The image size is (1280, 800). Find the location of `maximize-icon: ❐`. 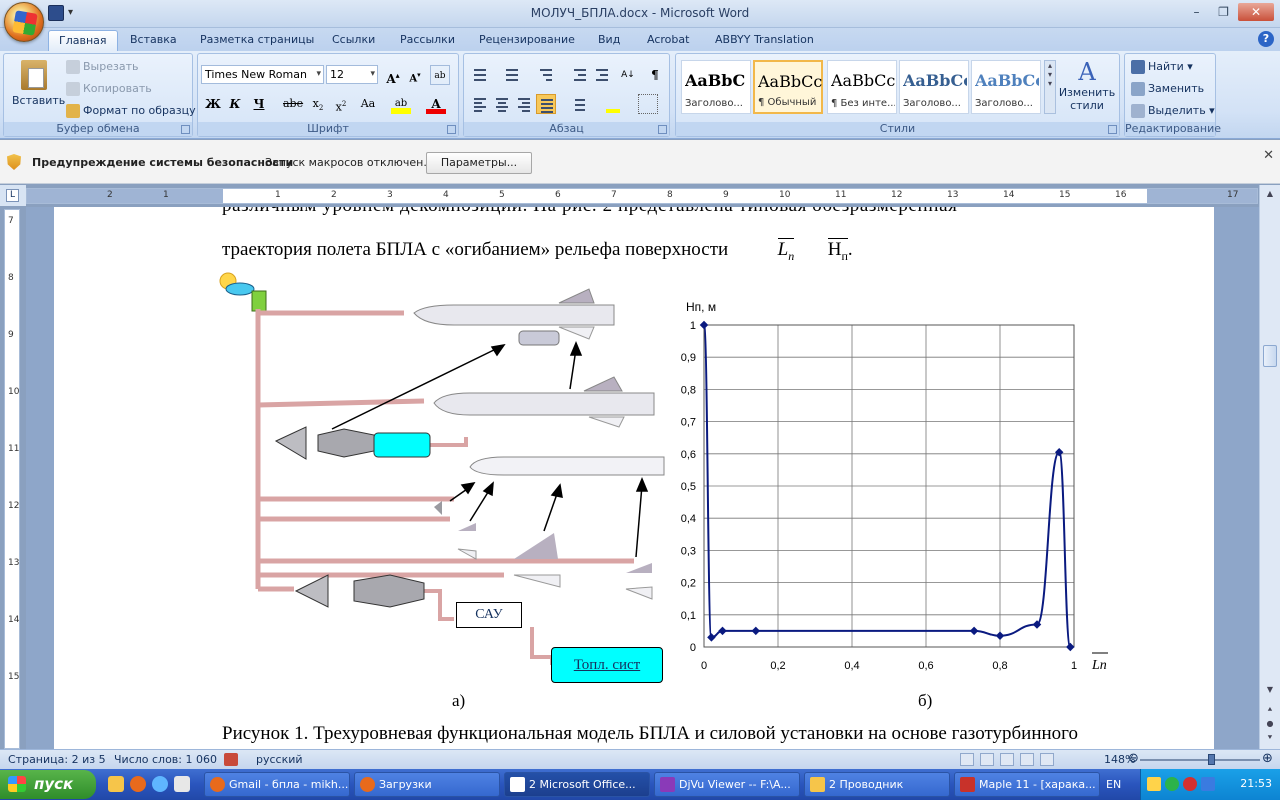

maximize-icon: ❐ is located at coordinates (1223, 12).